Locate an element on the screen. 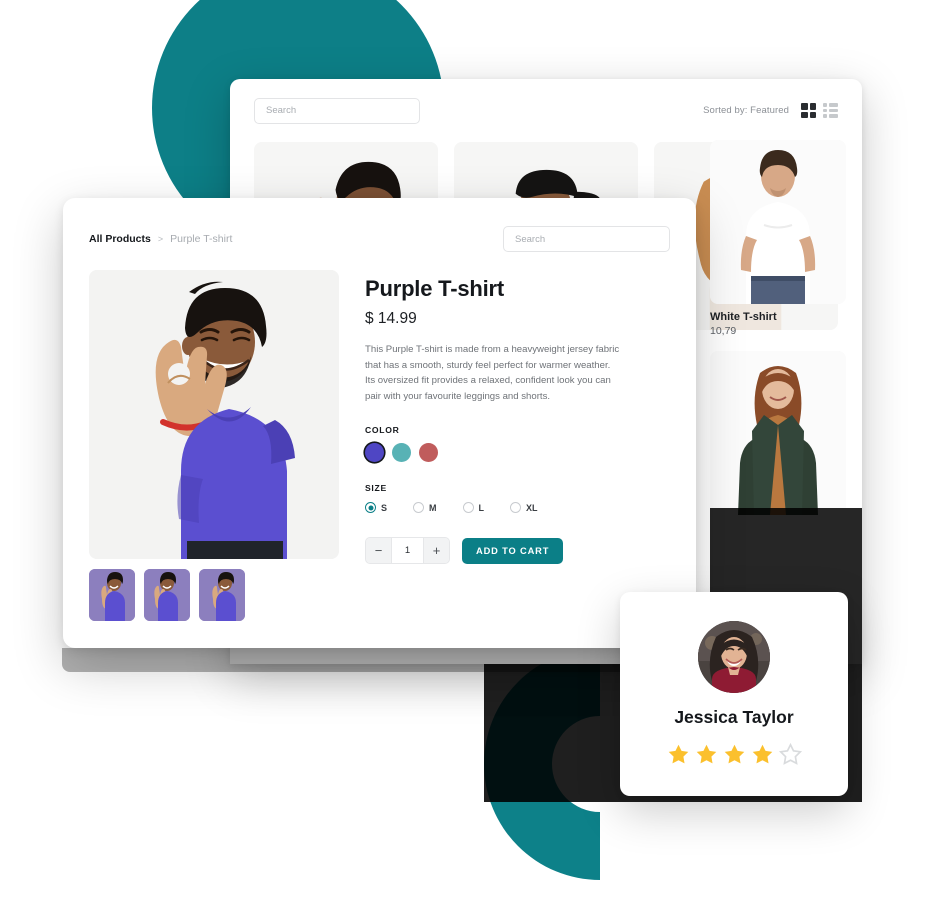 The height and width of the screenshot is (901, 942). reviewer-name: Jessica Taylor is located at coordinates (734, 717).